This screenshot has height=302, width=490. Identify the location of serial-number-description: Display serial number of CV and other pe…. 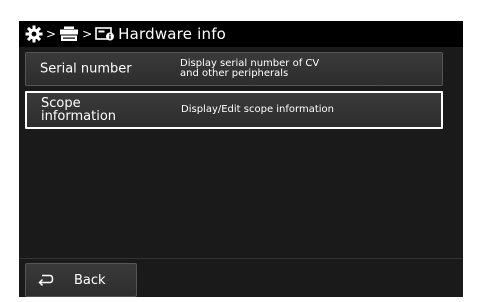
(250, 68).